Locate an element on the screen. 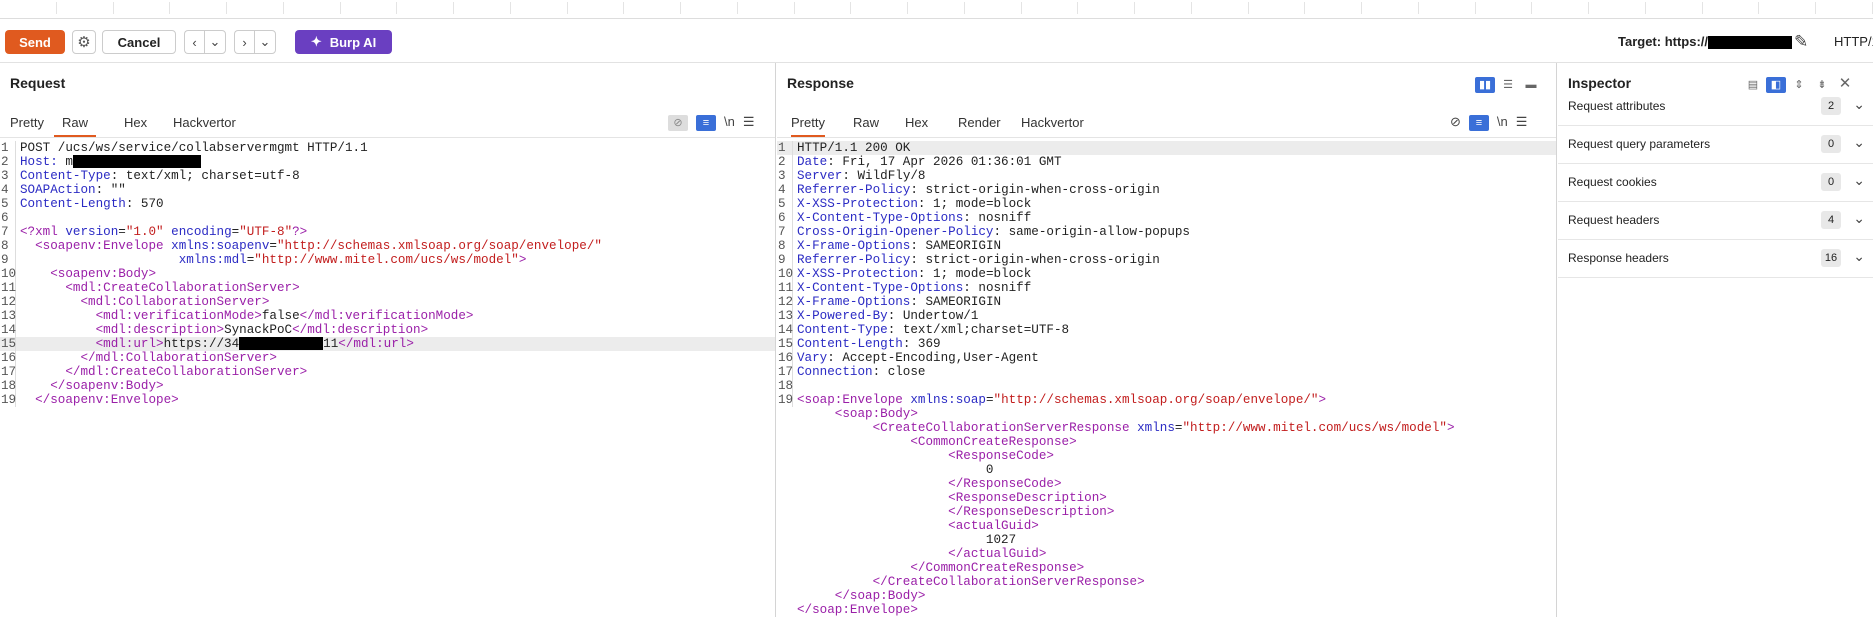 This screenshot has height=617, width=1873. code-line: <ResponseCode> is located at coordinates (1166, 456).